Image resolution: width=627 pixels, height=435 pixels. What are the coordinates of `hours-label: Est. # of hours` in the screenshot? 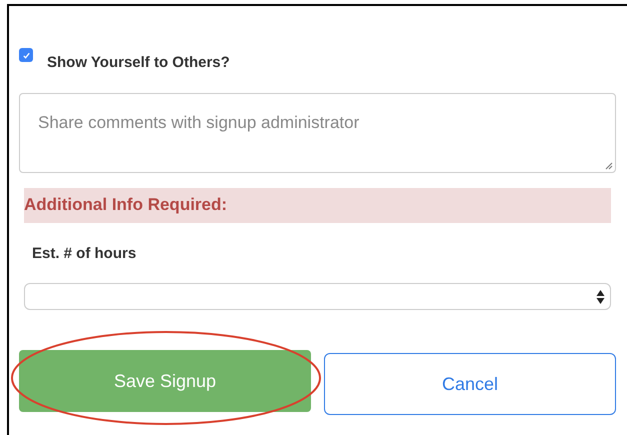 It's located at (85, 254).